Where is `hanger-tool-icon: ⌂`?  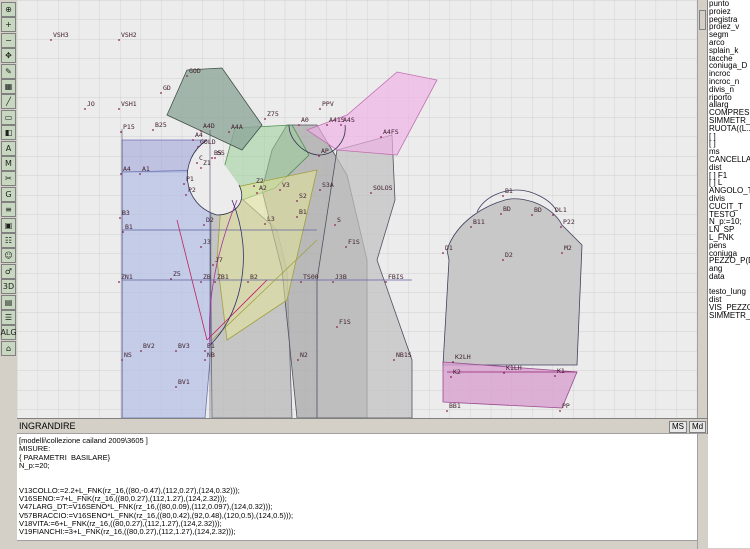
hanger-tool-icon: ⌂ is located at coordinates (8, 348).